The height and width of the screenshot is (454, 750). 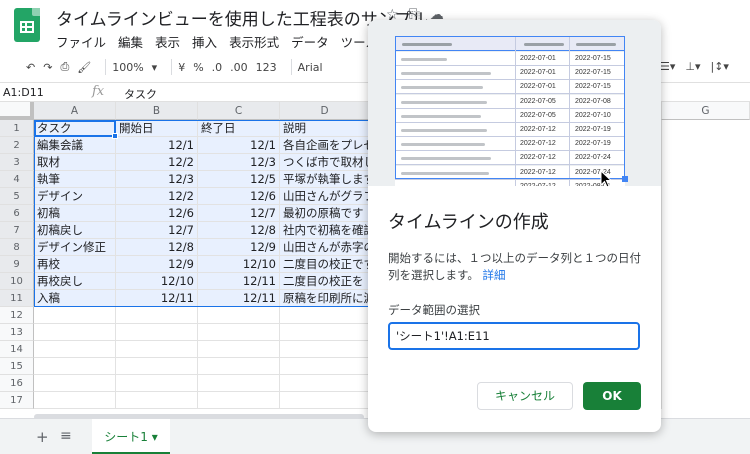 I want to click on menu-view: 表示, so click(x=167, y=41).